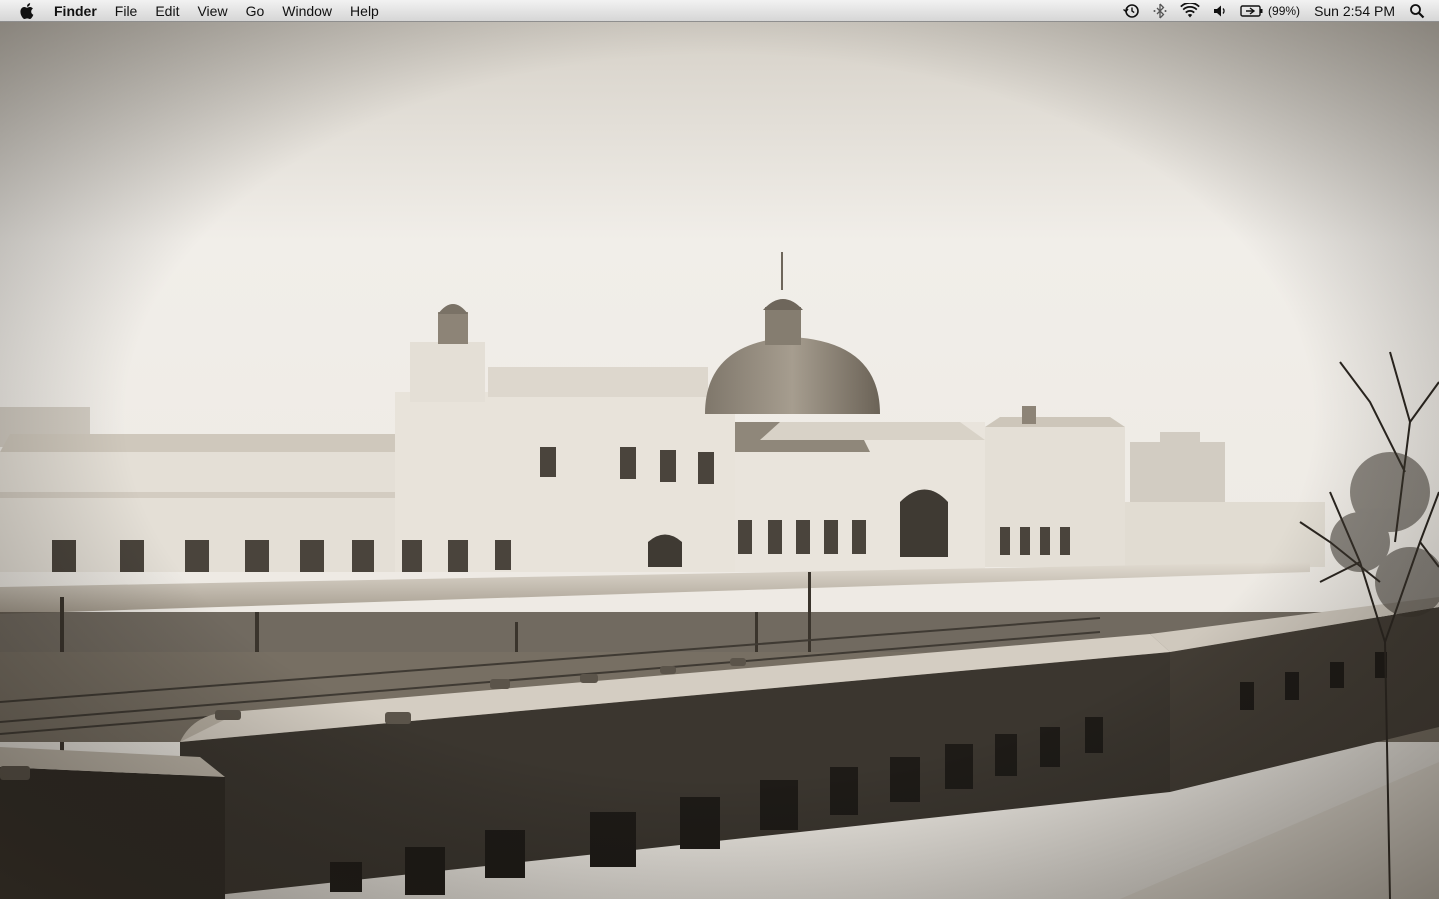 Image resolution: width=1439 pixels, height=899 pixels. What do you see at coordinates (1284, 10) in the screenshot?
I see `battery-percent: (99%)` at bounding box center [1284, 10].